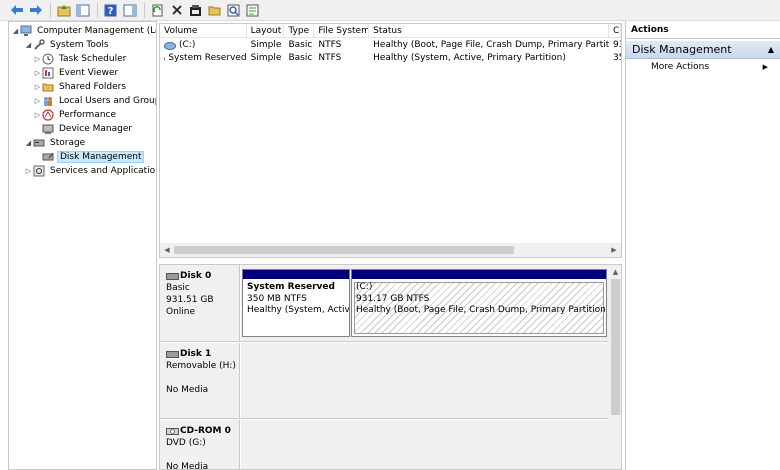  What do you see at coordinates (277, 298) in the screenshot?
I see `partition-size: 350 MB NTFS` at bounding box center [277, 298].